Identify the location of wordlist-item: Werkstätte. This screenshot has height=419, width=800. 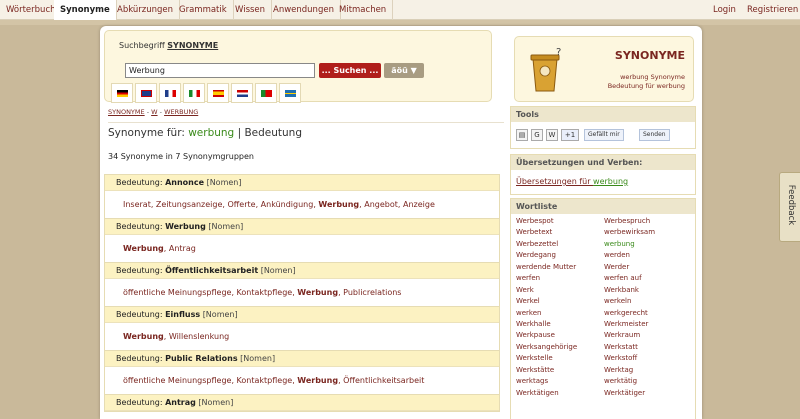
(560, 370).